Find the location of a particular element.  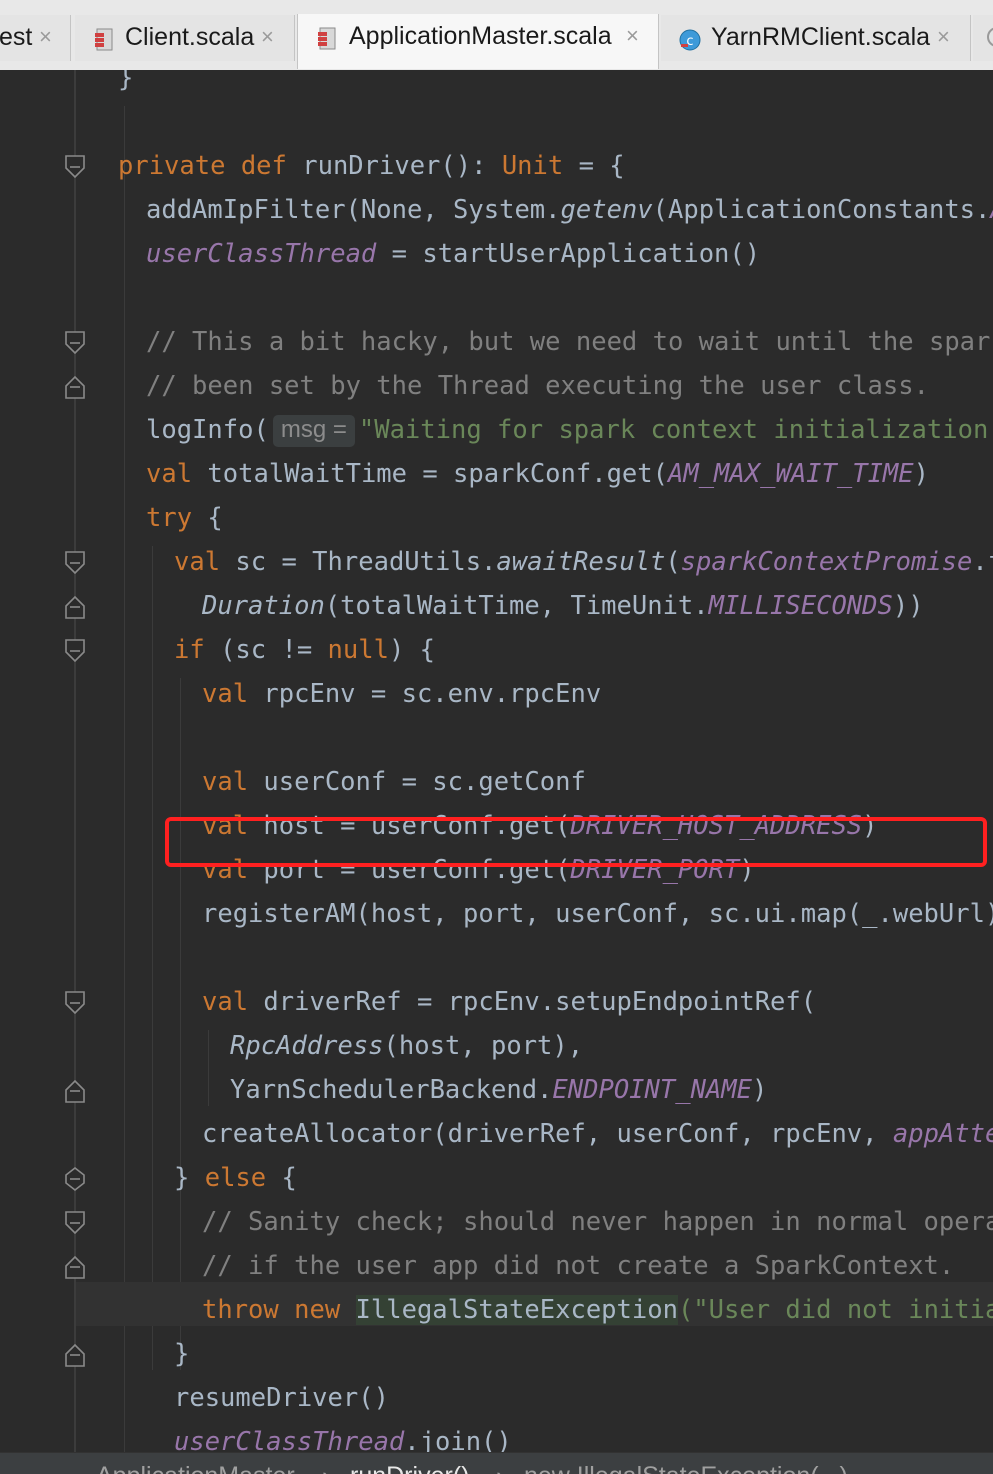

tab-label: YarnRMClient.scala is located at coordinates (821, 37).